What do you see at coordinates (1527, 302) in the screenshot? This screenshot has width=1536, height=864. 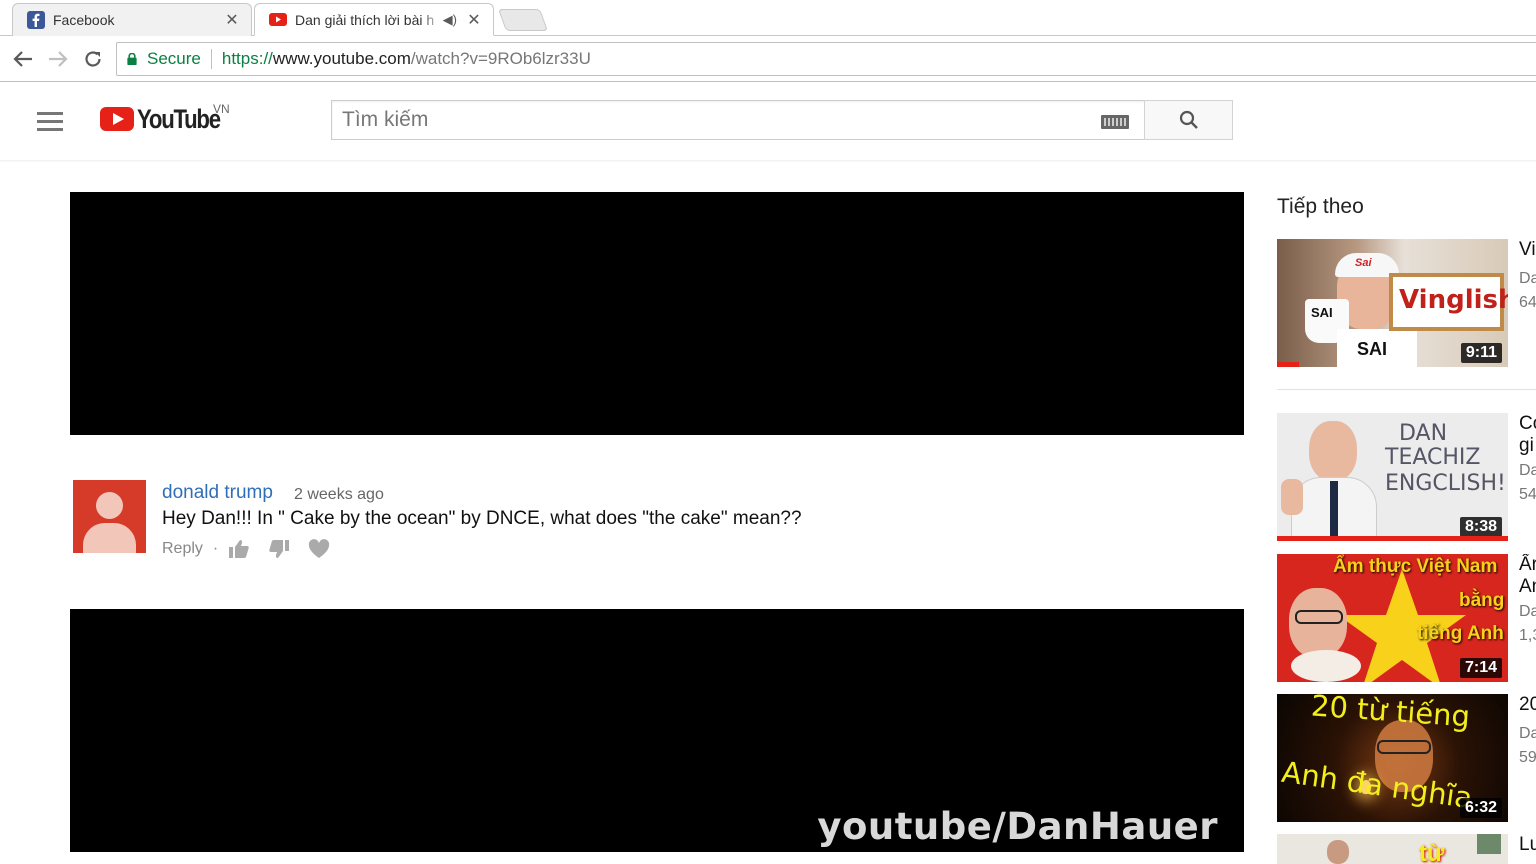 I see `video-views: 64` at bounding box center [1527, 302].